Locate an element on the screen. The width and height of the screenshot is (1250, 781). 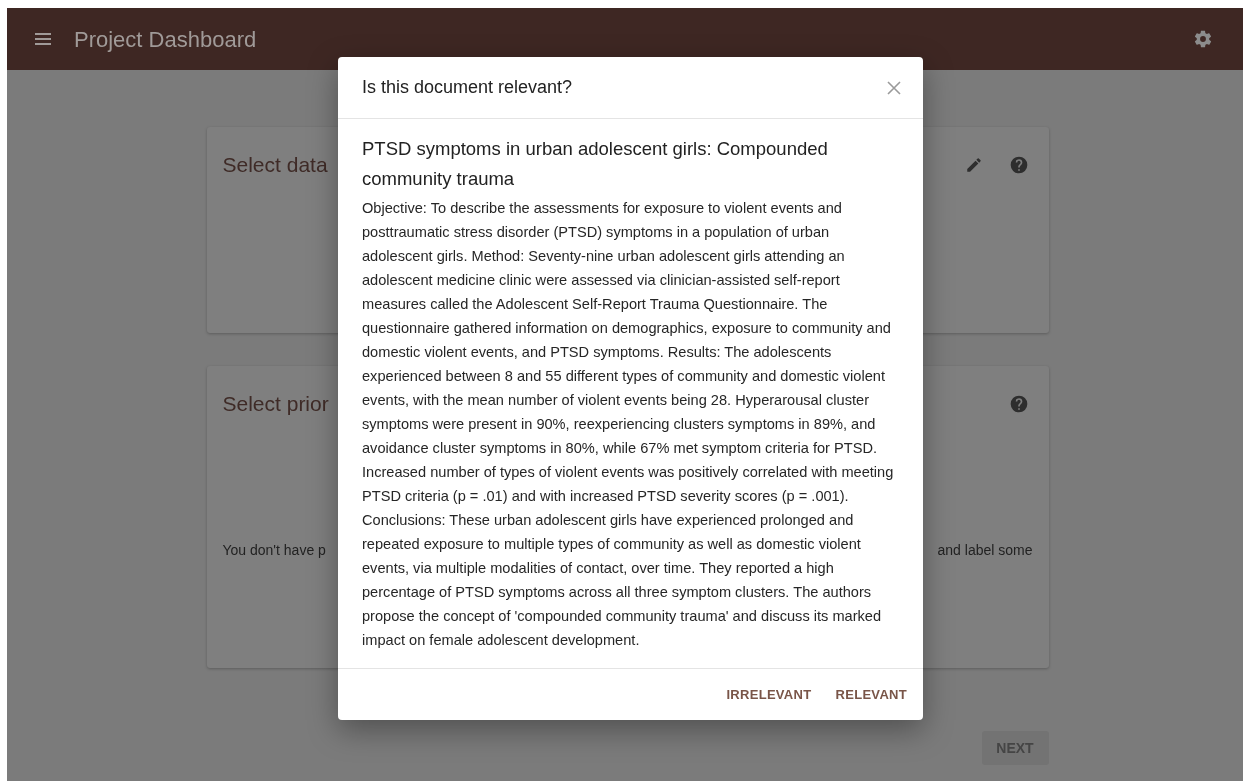
card-heading: Select data is located at coordinates (275, 165).